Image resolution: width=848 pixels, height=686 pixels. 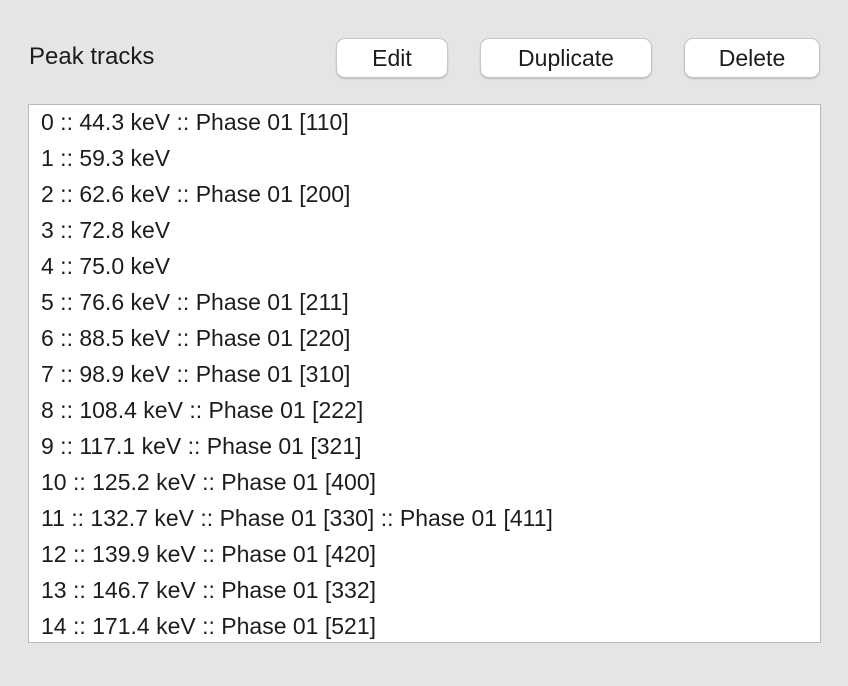 I want to click on list-item: 12 :: 139.9 keV :: Phase 01 [420], so click(x=297, y=554).